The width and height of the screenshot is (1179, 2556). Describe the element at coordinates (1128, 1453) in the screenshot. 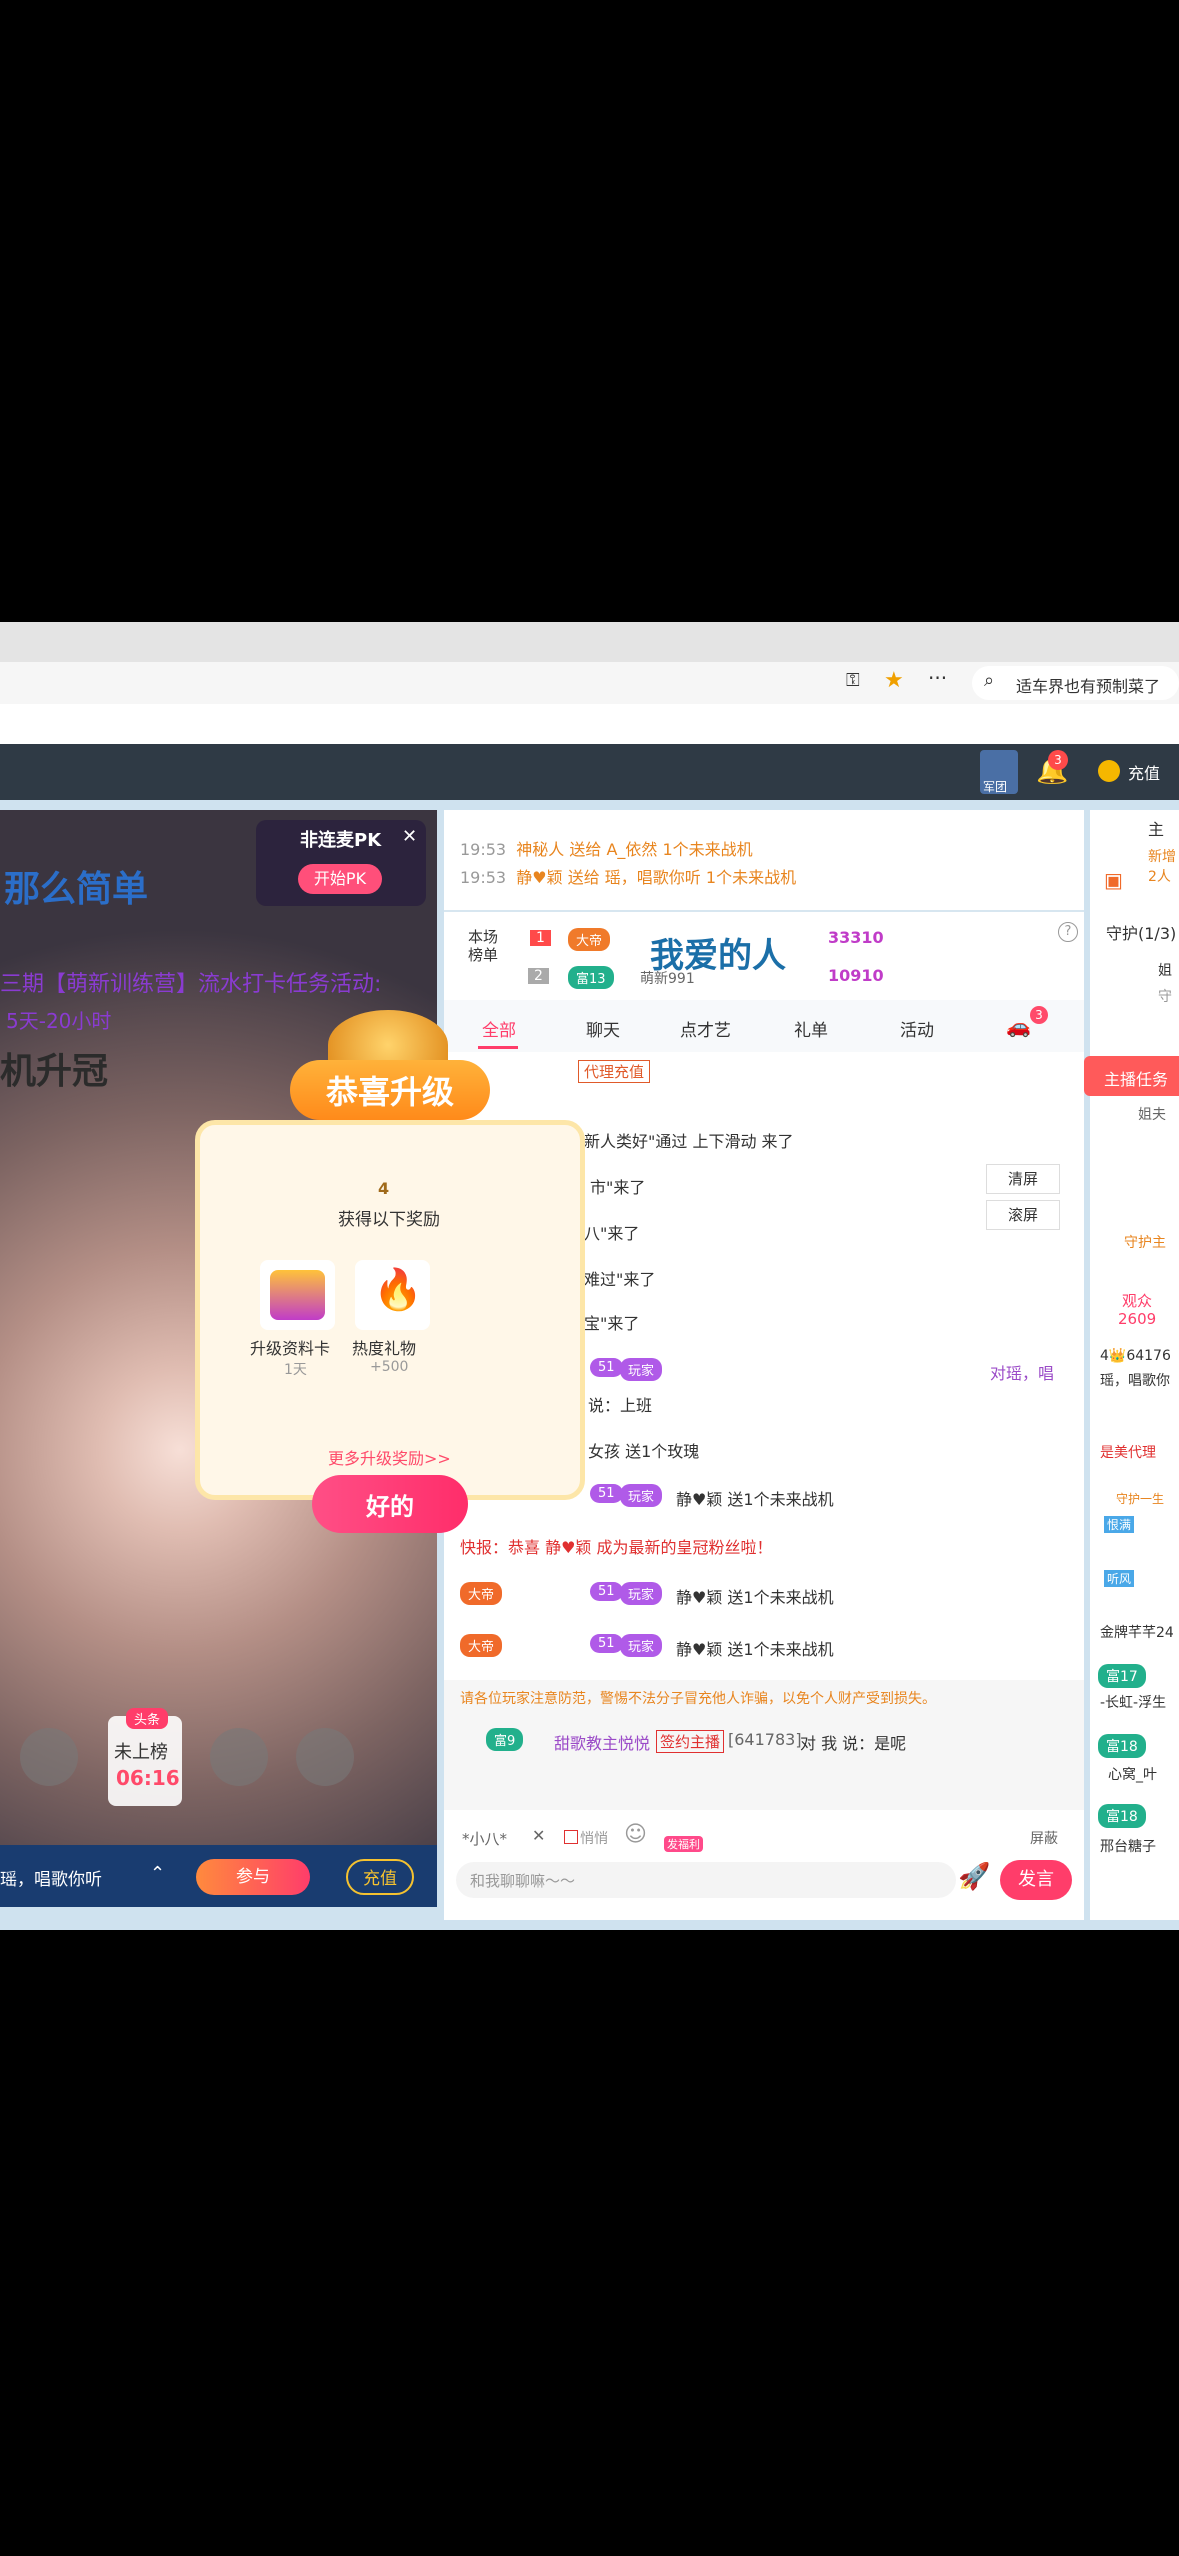

I see `beauty-agent: 是美代理` at that location.